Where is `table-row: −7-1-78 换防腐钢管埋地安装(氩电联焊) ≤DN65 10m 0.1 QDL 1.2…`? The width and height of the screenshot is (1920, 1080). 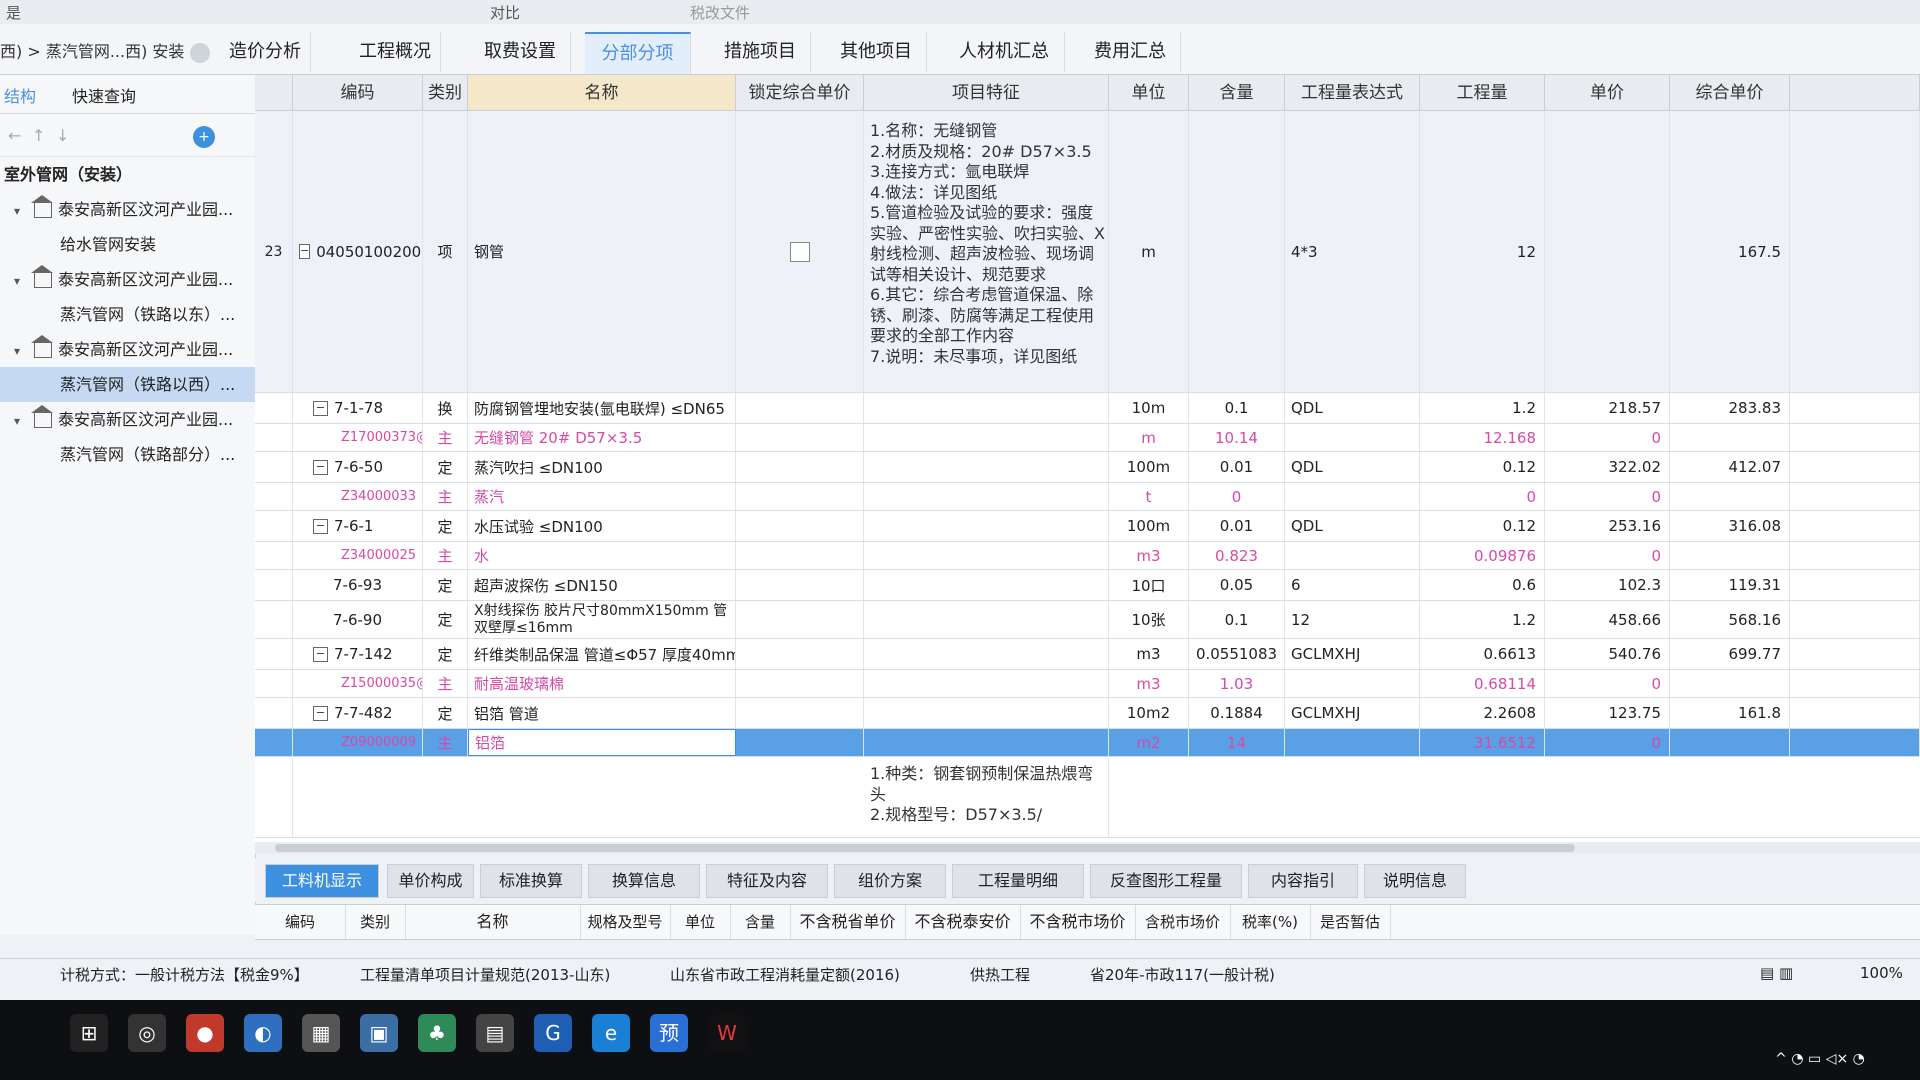
table-row: −7-1-78 换防腐钢管埋地安装(氩电联焊) ≤DN65 10m 0.1 QDL 1.2… is located at coordinates (1087, 408).